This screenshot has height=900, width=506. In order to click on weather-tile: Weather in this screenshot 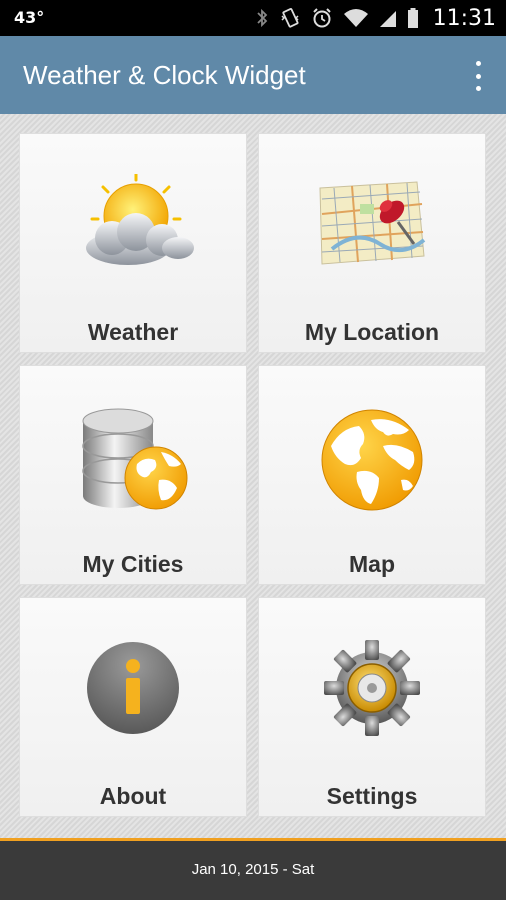, I will do `click(133, 243)`.